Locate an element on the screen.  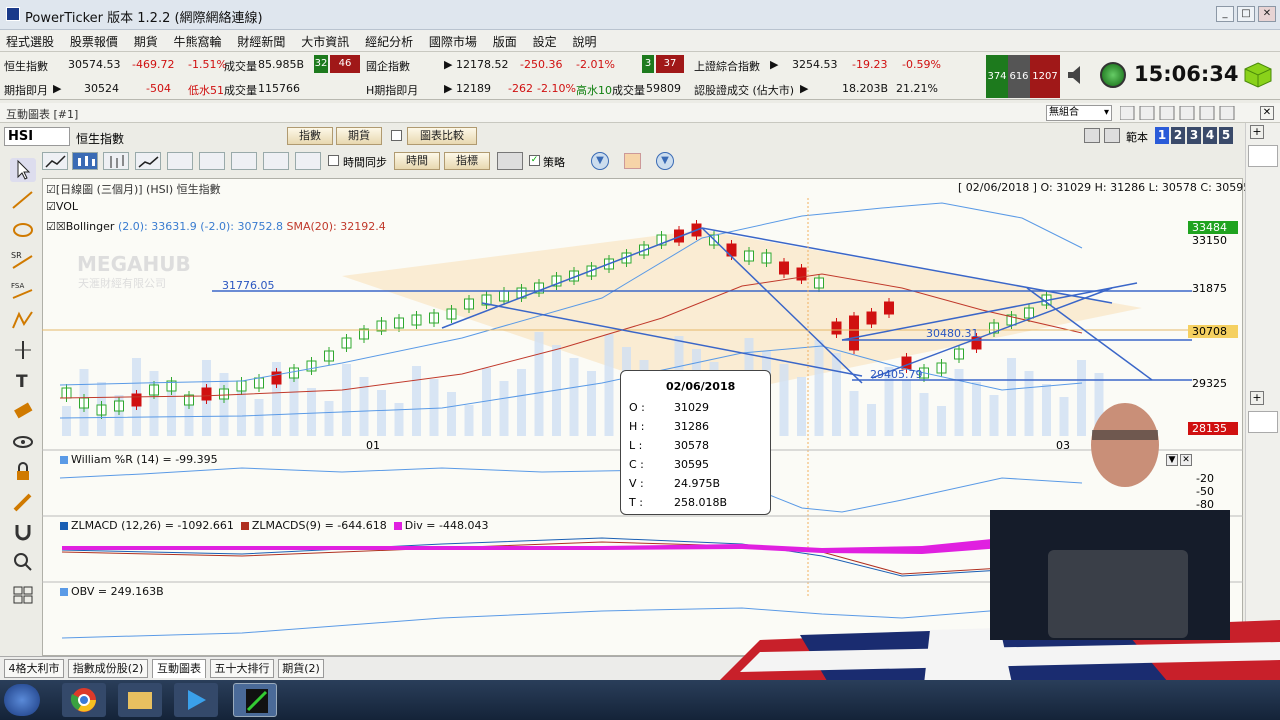
index-button: 指數 is located at coordinates (310, 136).